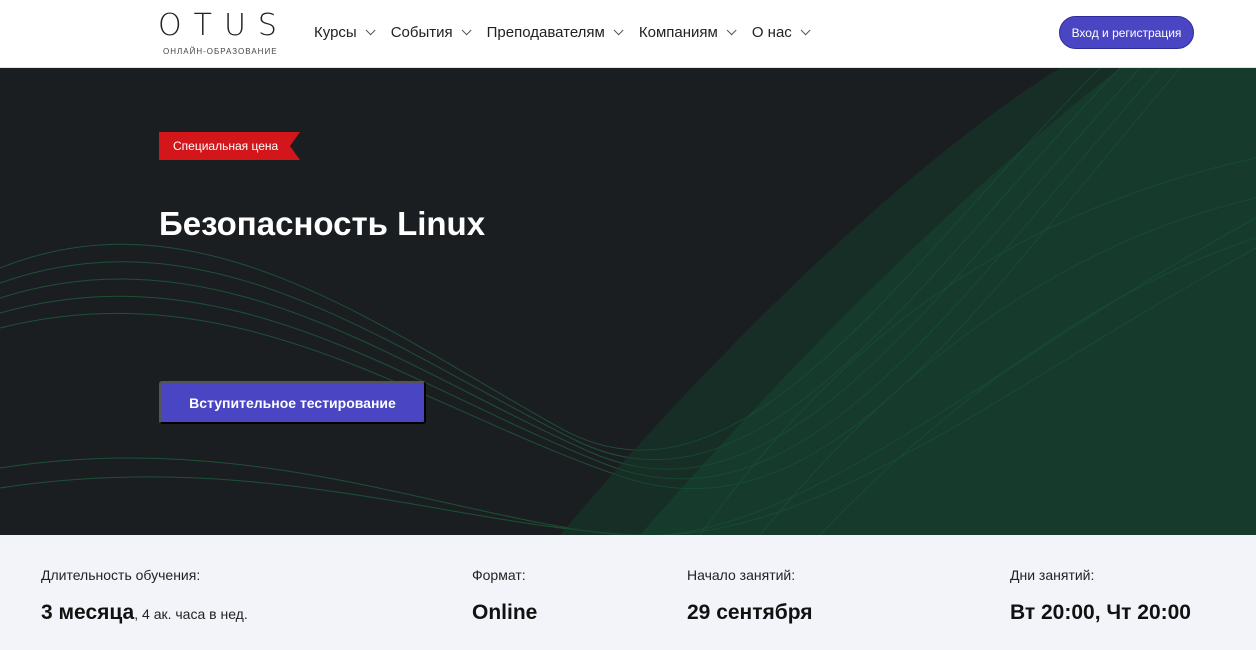  Describe the element at coordinates (225, 146) in the screenshot. I see `badge-label: Специальная цена` at that location.